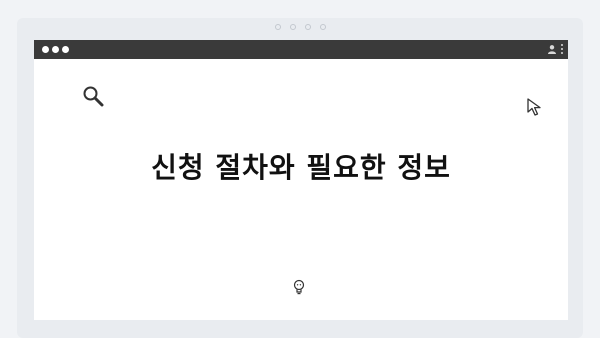 This screenshot has width=600, height=338. I want to click on titlebar-actions, so click(555, 49).